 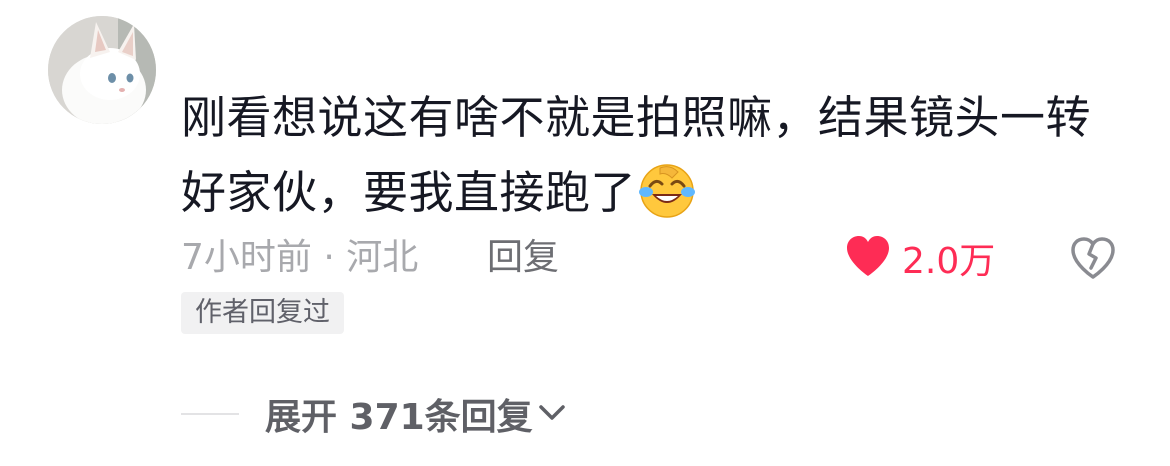 What do you see at coordinates (399, 414) in the screenshot?
I see `expand-replies-label: 展开 371条回复` at bounding box center [399, 414].